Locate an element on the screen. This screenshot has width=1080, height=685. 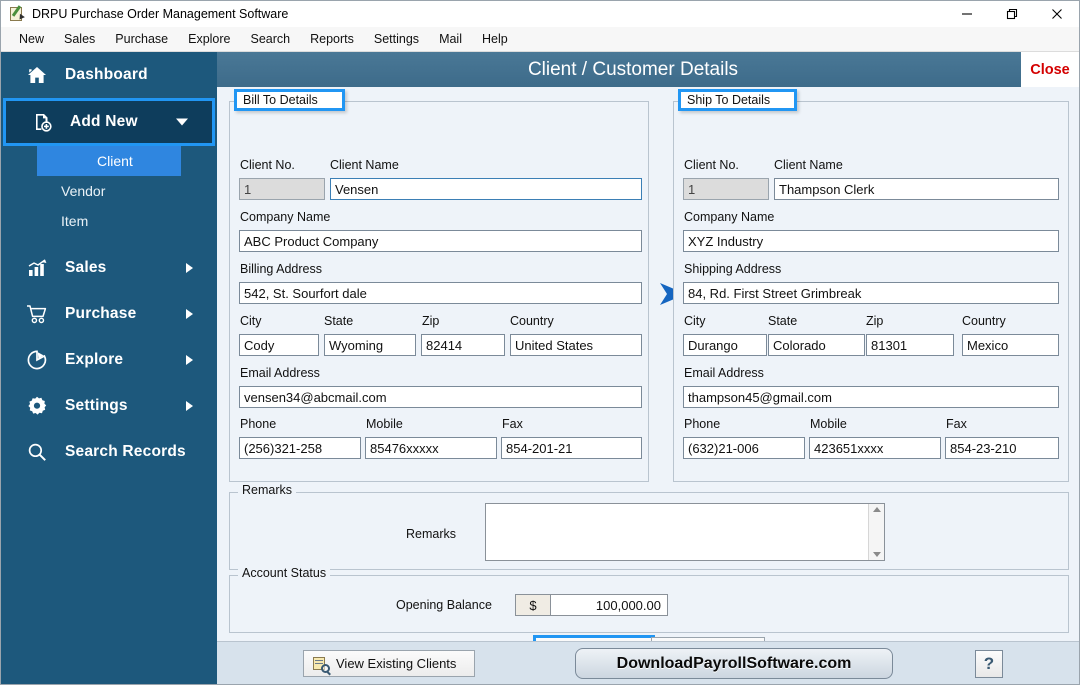
ship-company-name-label: Company Name is located at coordinates (729, 217).